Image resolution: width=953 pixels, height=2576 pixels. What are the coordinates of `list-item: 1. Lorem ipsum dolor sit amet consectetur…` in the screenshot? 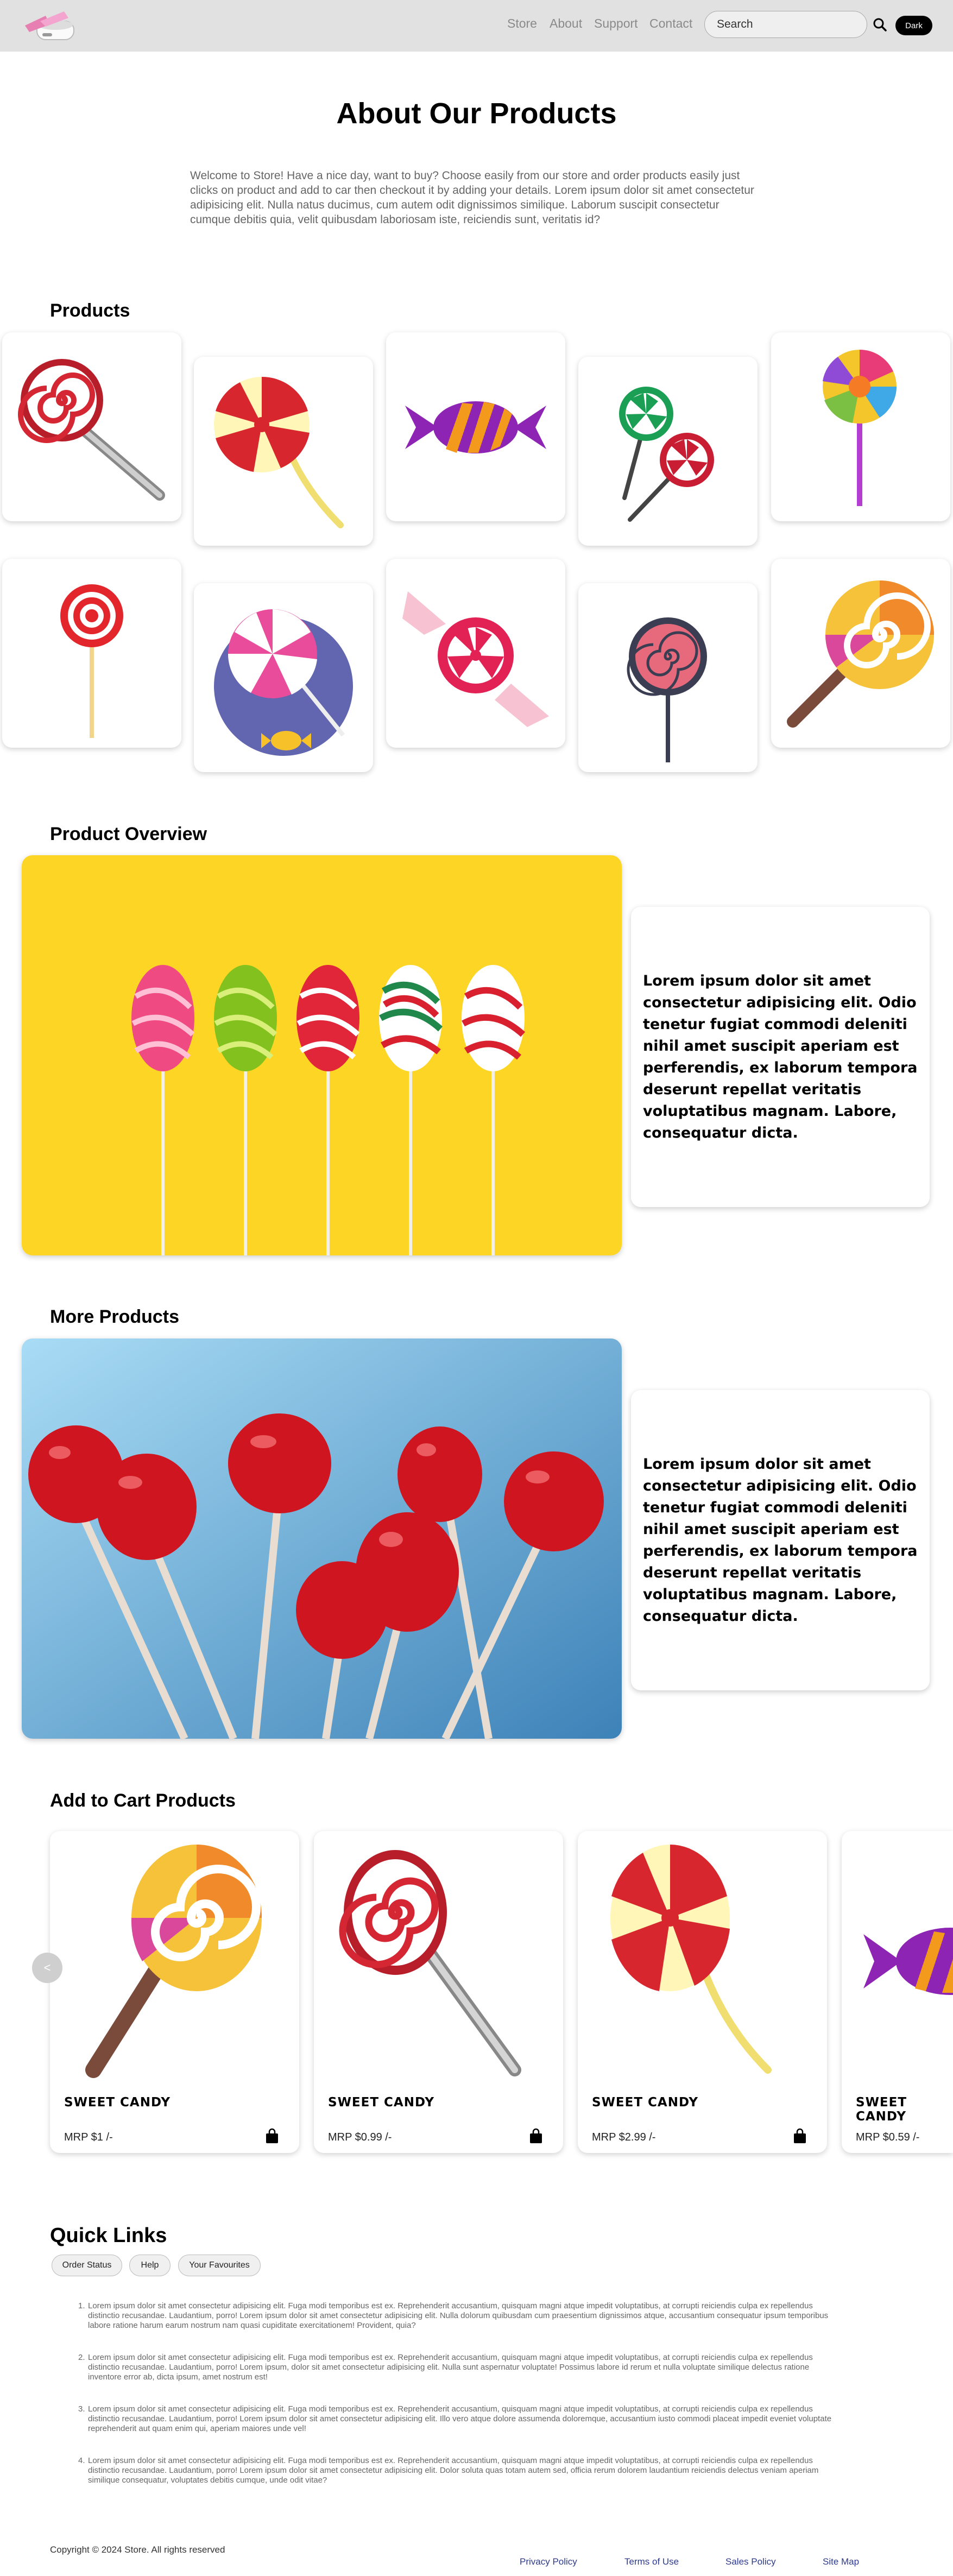 It's located at (453, 2315).